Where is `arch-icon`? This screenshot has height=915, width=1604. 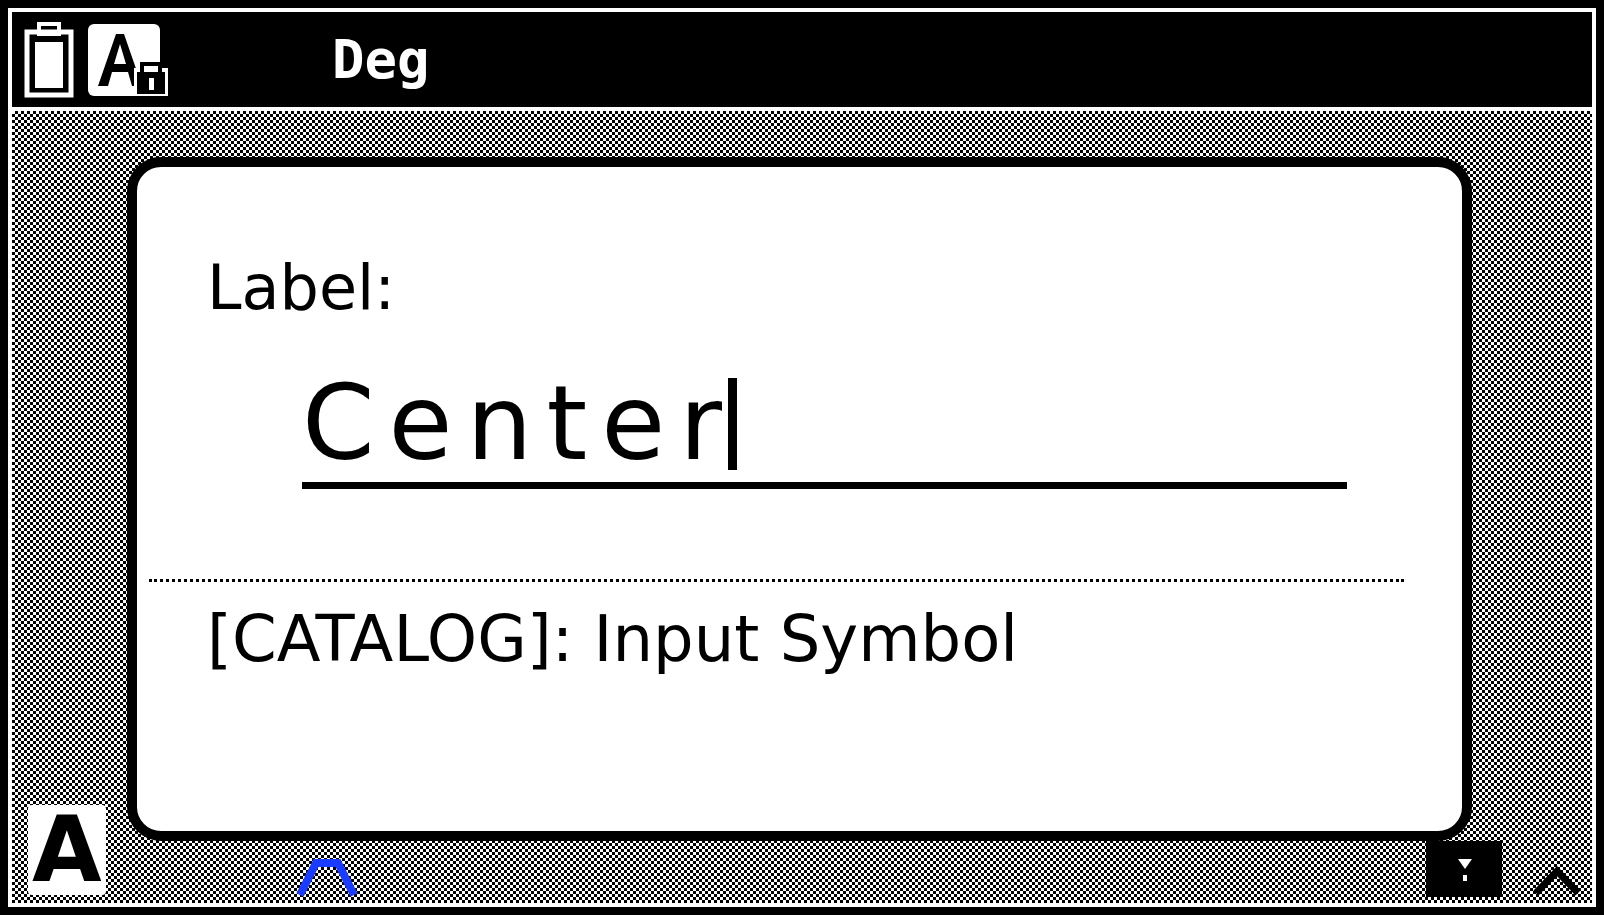
arch-icon is located at coordinates (326, 878).